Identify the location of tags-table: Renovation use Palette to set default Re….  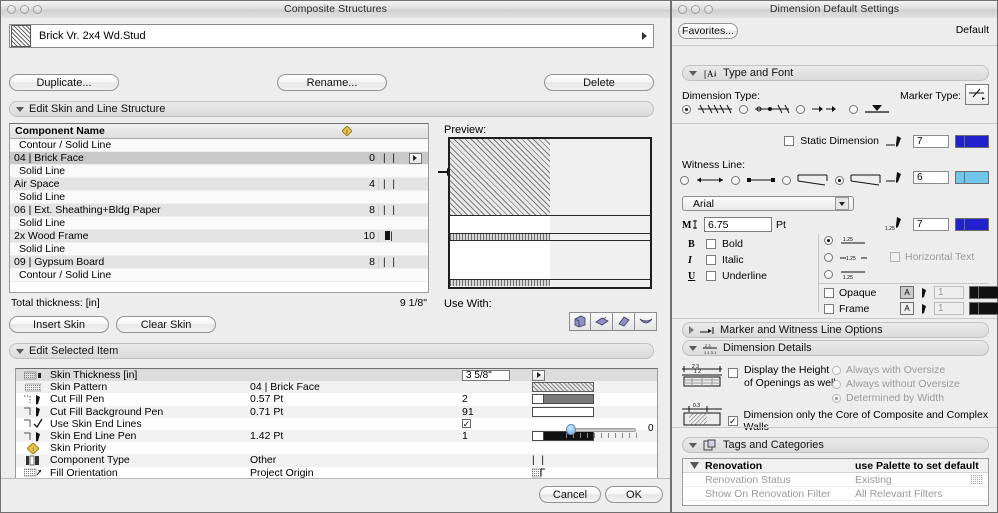
(835, 482).